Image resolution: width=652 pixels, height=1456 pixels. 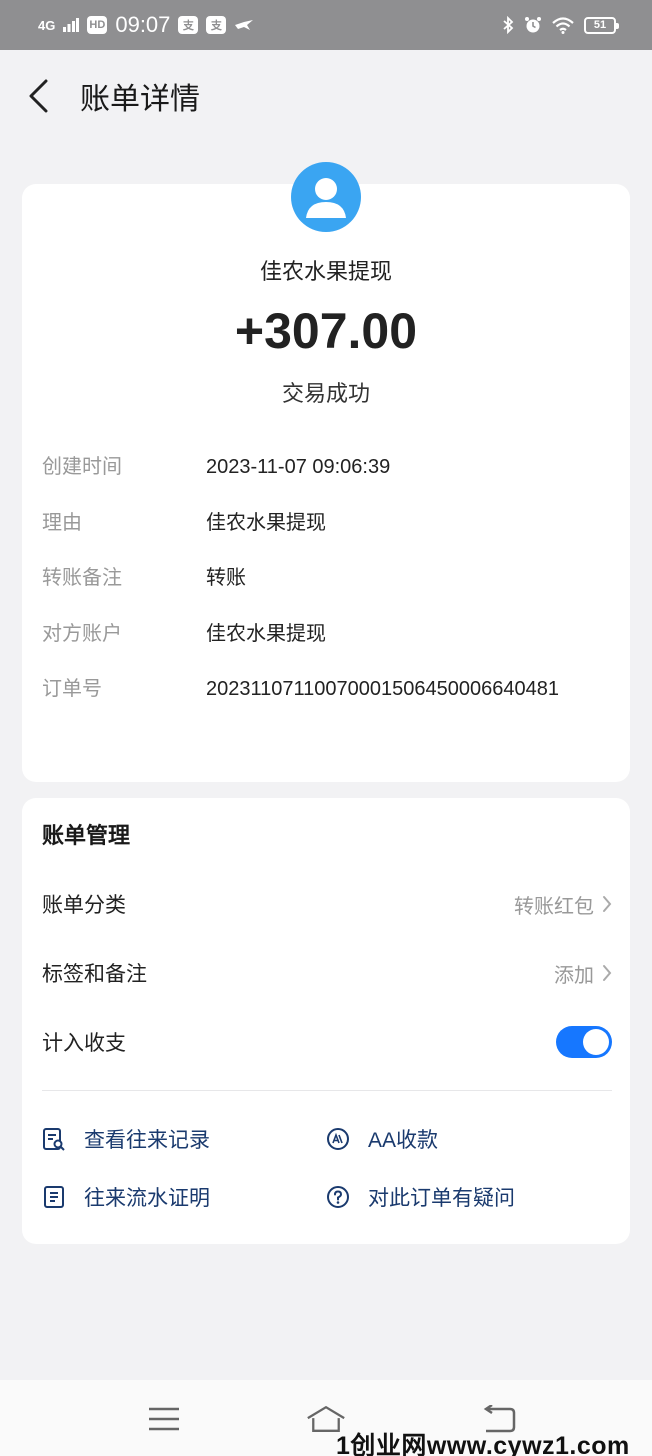 What do you see at coordinates (298, 467) in the screenshot?
I see `detail-value: 2023-11-07 09:06:39` at bounding box center [298, 467].